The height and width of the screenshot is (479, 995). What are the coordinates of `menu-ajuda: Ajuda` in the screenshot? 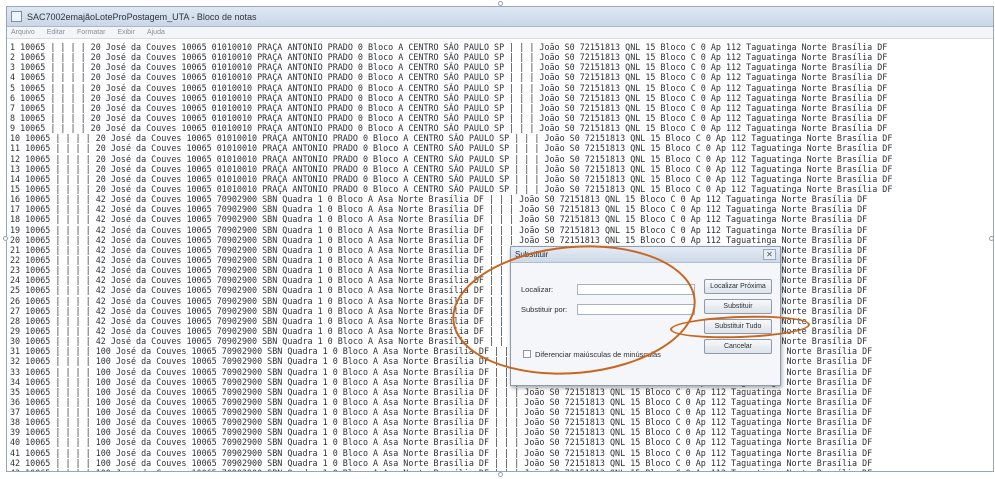 It's located at (156, 32).